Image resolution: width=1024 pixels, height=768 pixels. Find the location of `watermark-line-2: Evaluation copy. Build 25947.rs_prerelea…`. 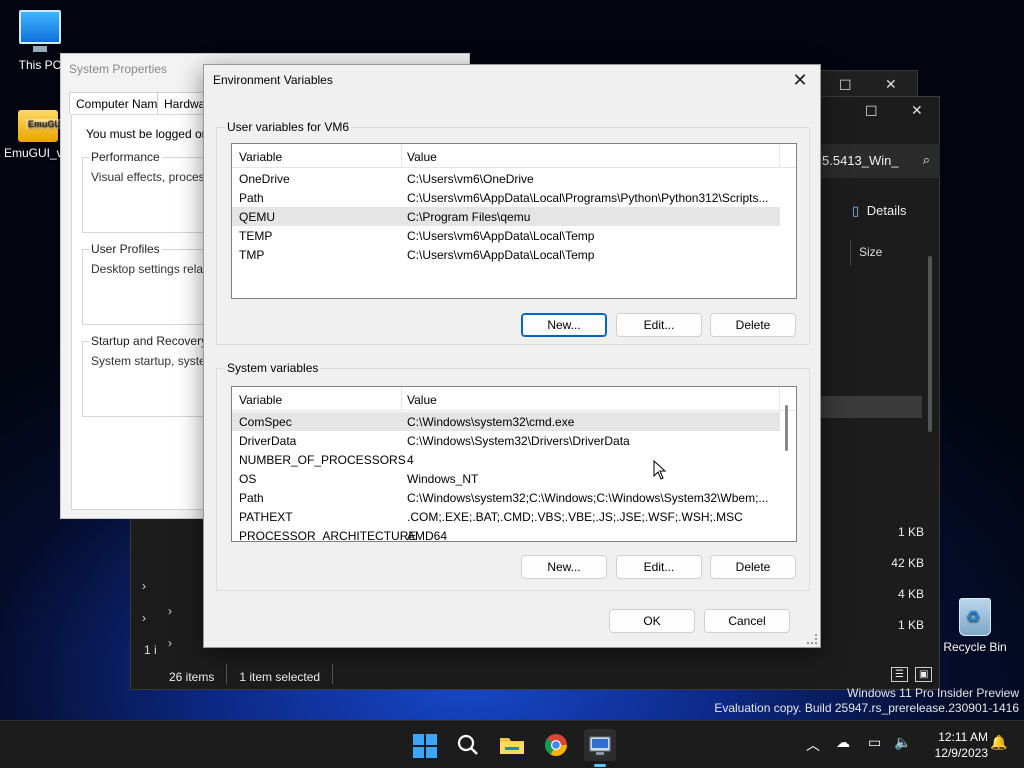

watermark-line-2: Evaluation copy. Build 25947.rs_prerelea… is located at coordinates (866, 708).